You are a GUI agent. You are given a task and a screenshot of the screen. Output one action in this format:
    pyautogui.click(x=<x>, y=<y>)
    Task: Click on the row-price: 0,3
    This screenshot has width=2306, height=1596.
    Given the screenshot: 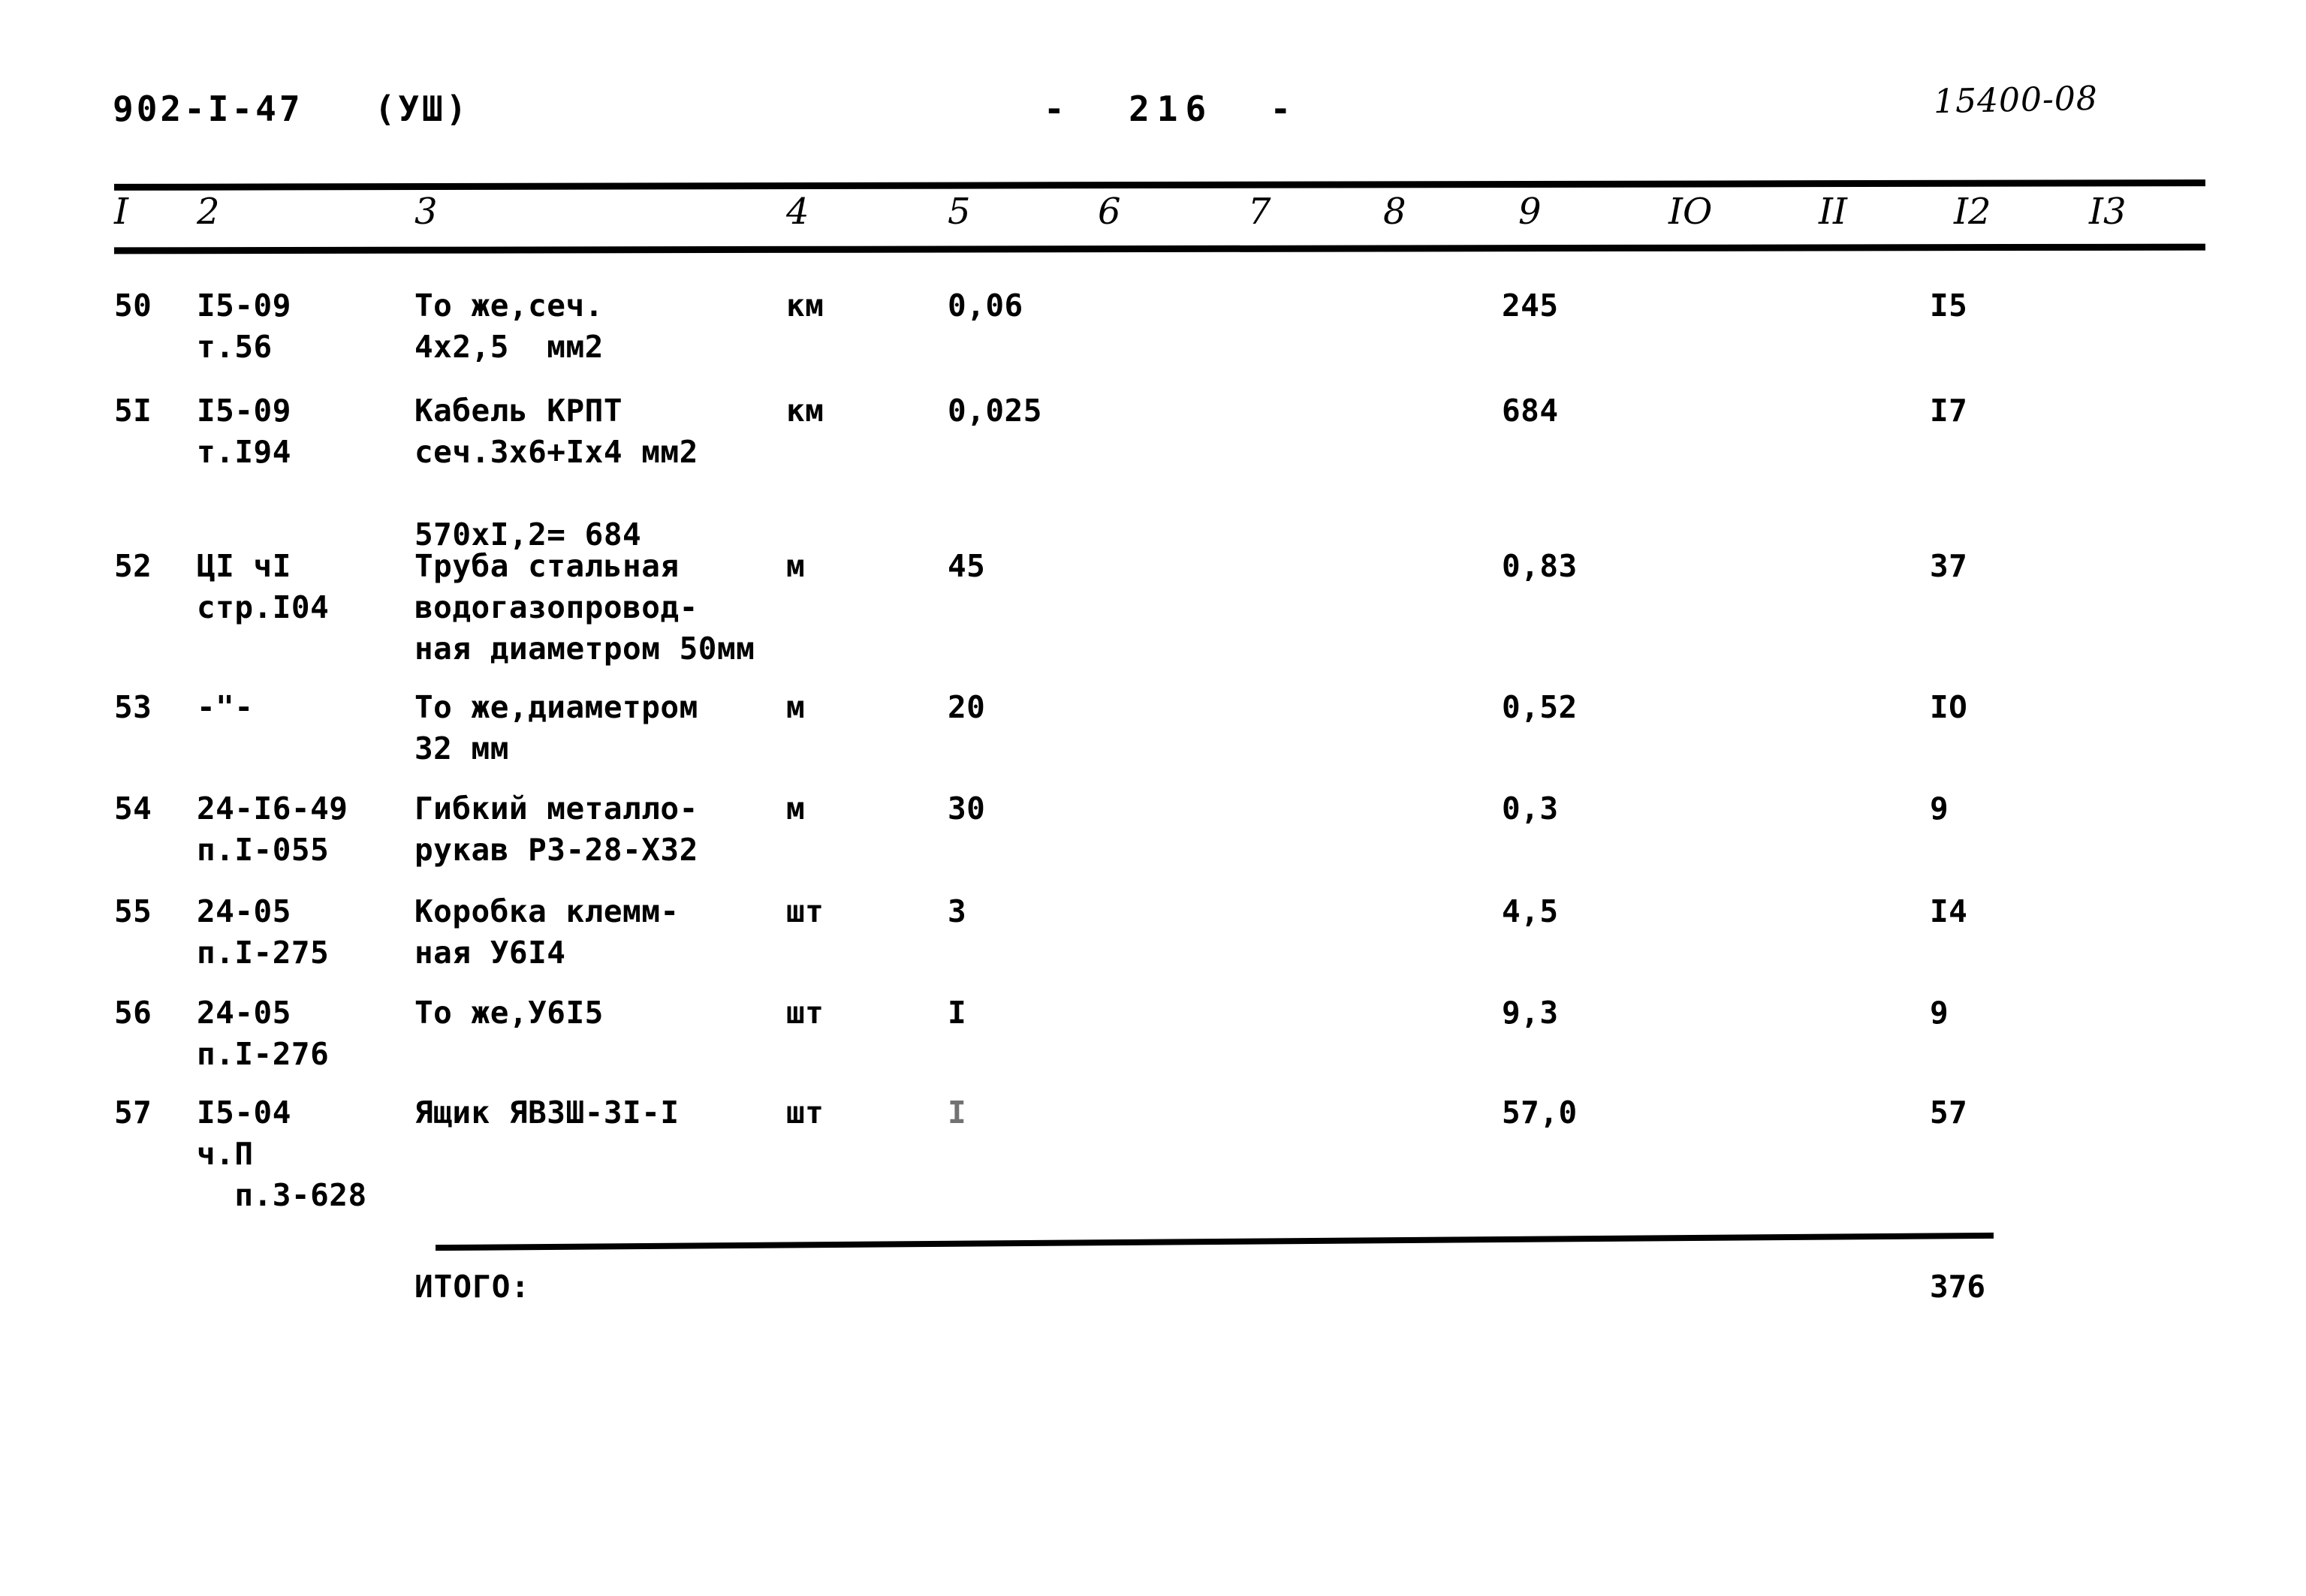 What is the action you would take?
    pyautogui.click(x=1530, y=808)
    